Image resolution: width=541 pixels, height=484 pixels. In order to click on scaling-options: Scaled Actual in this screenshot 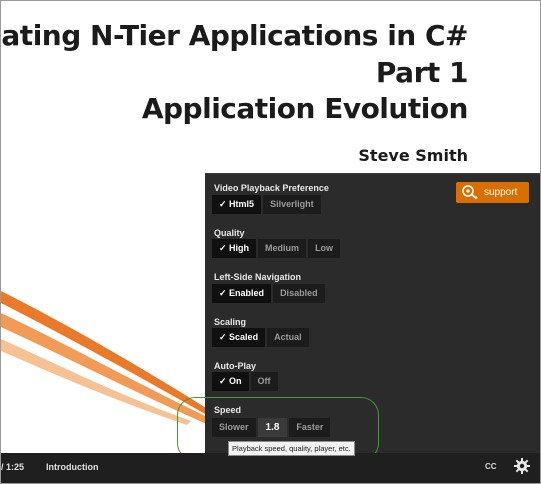, I will do `click(260, 337)`.